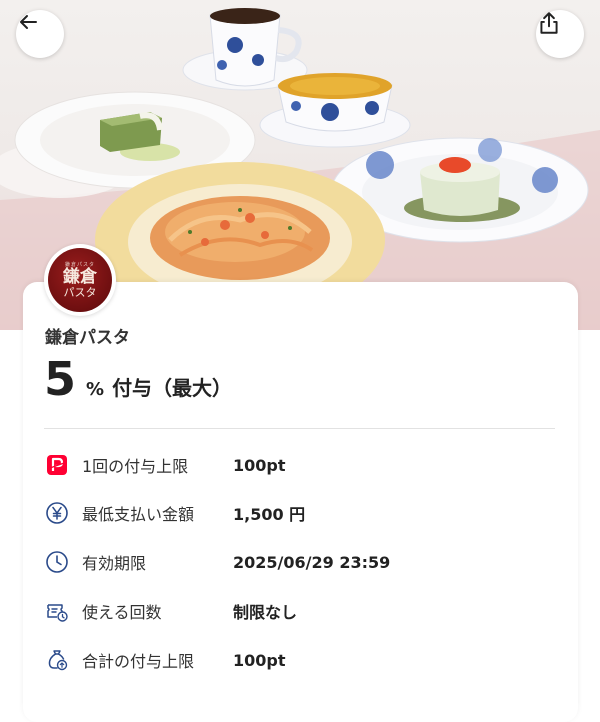  I want to click on detail-row-usage-count: 使える回数 制限なし, so click(170, 611).